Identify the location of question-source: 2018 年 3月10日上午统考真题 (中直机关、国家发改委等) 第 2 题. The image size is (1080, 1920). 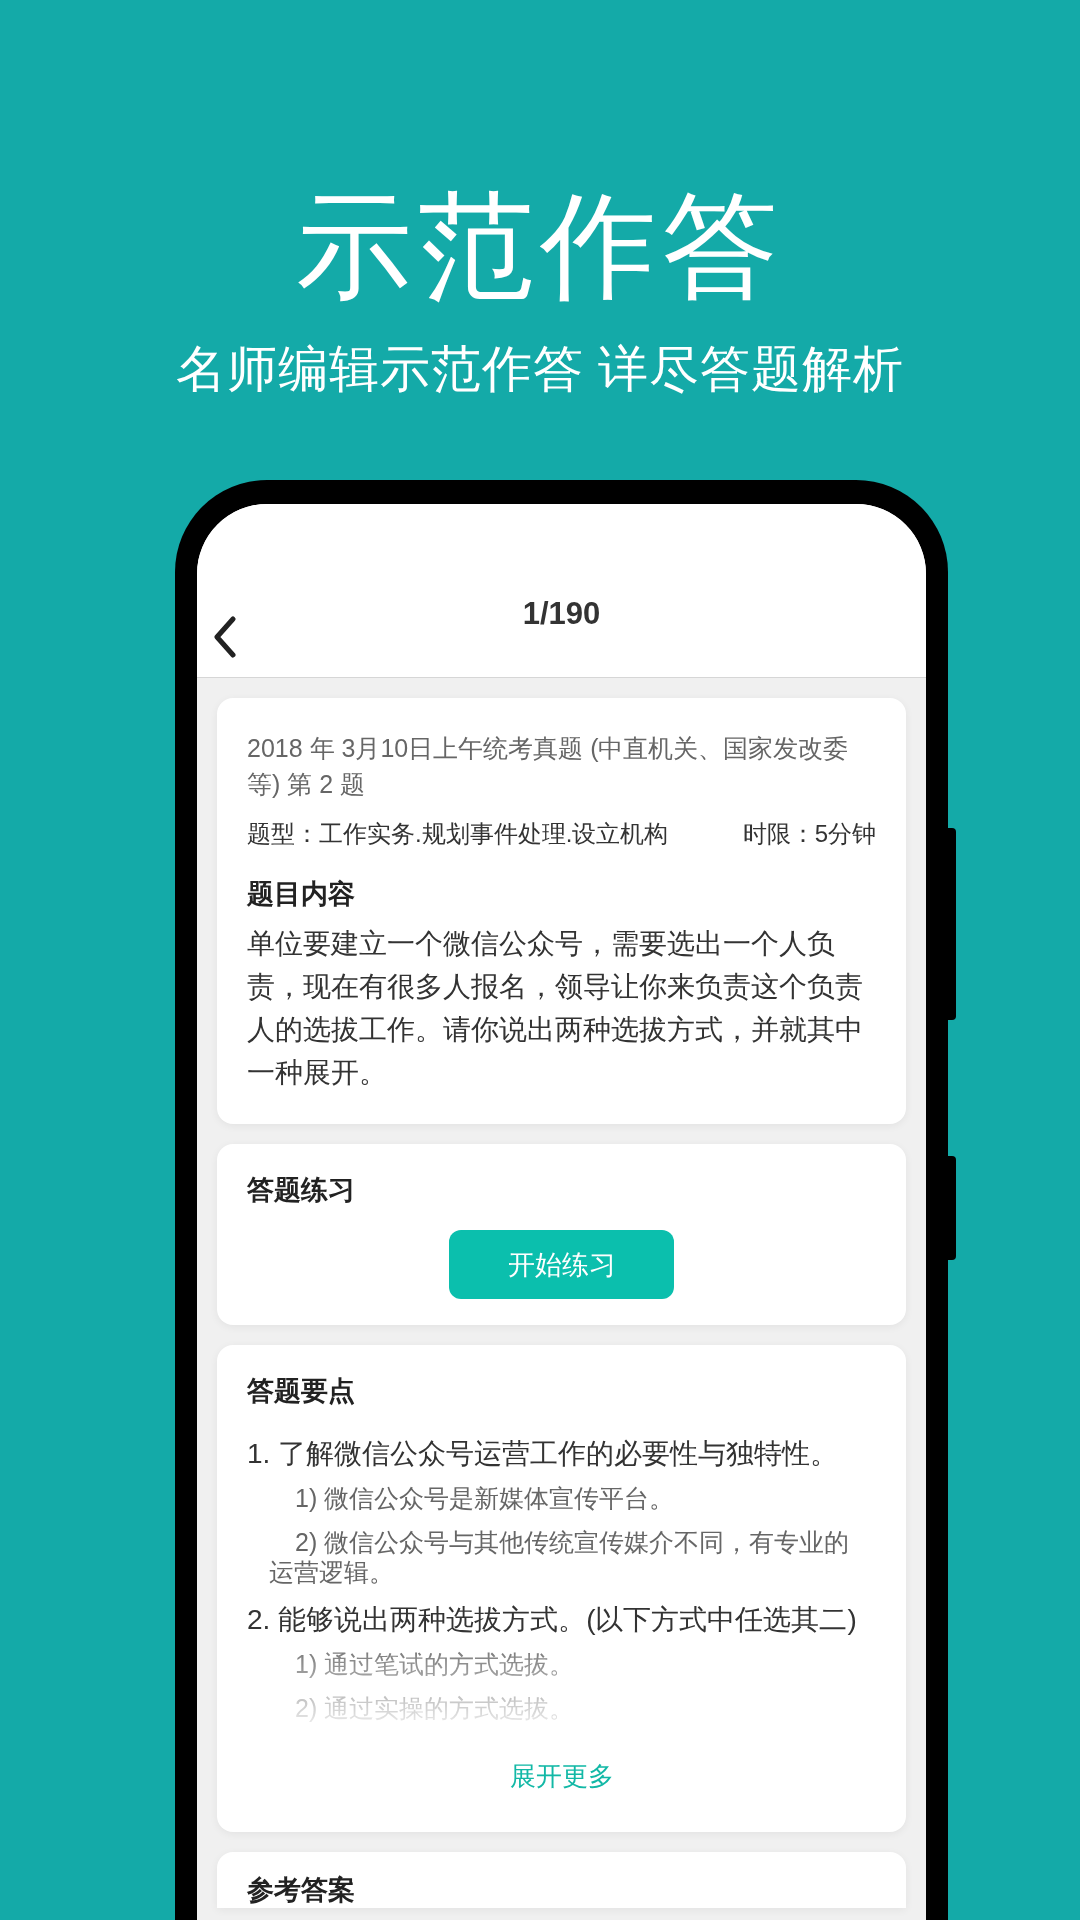
(548, 766).